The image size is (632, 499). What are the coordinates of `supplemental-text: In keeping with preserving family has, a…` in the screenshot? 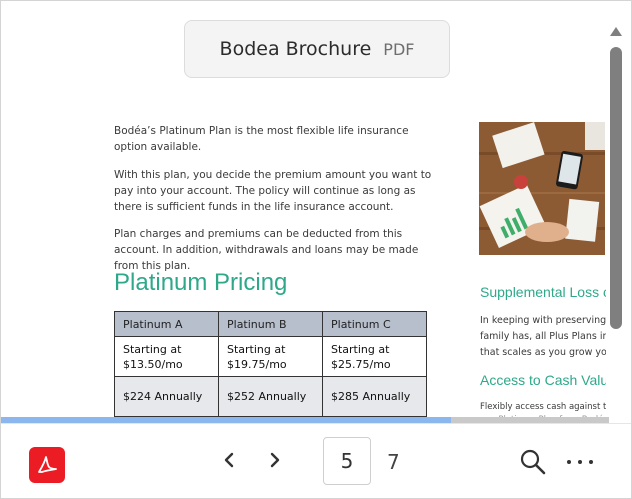 It's located at (543, 337).